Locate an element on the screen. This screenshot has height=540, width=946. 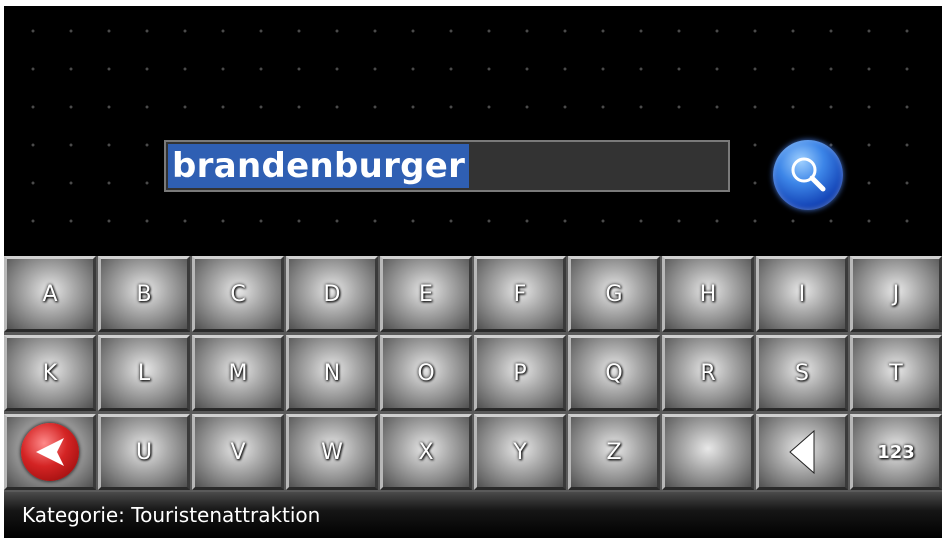
key-label: X is located at coordinates (426, 452).